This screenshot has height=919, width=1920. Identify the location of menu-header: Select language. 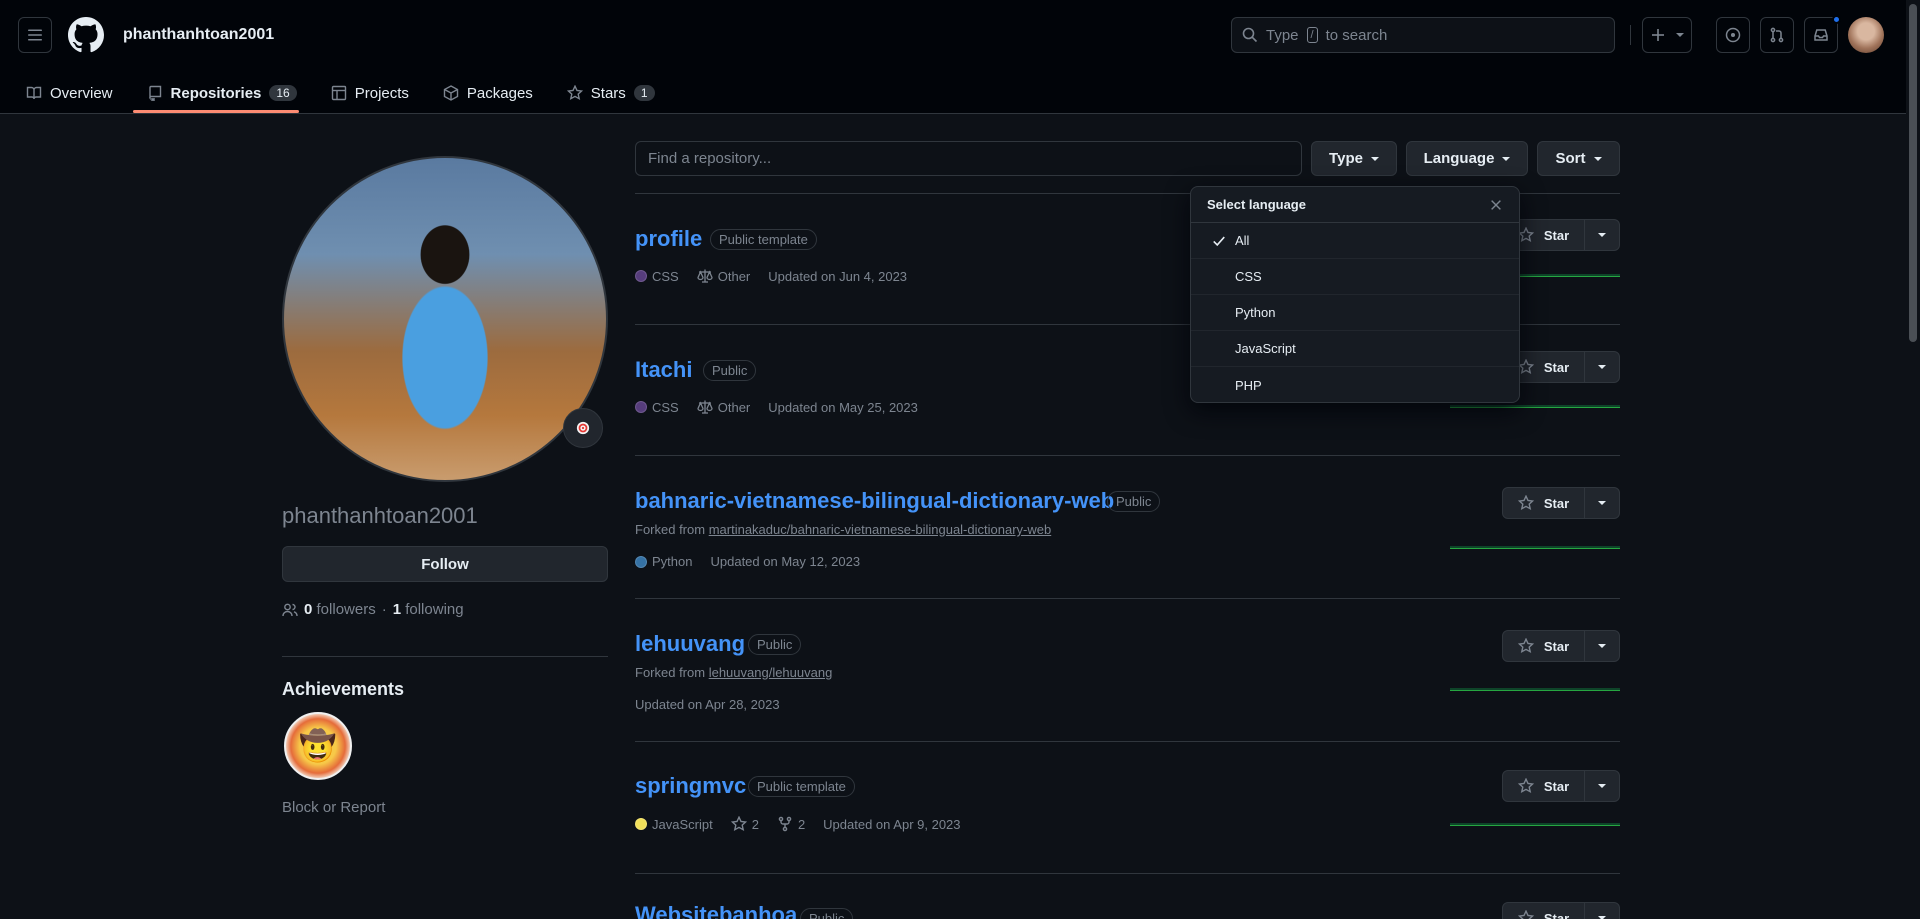
(1355, 205).